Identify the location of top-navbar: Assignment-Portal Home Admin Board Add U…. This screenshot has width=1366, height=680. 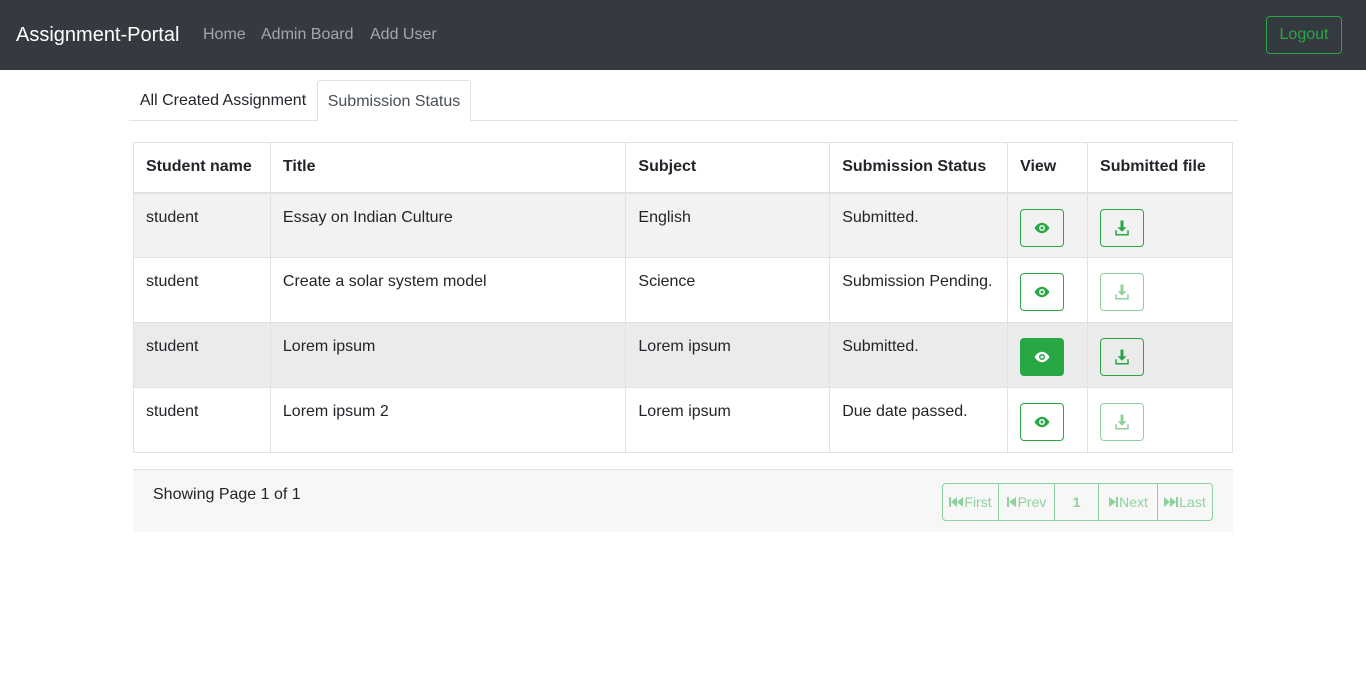
(683, 35).